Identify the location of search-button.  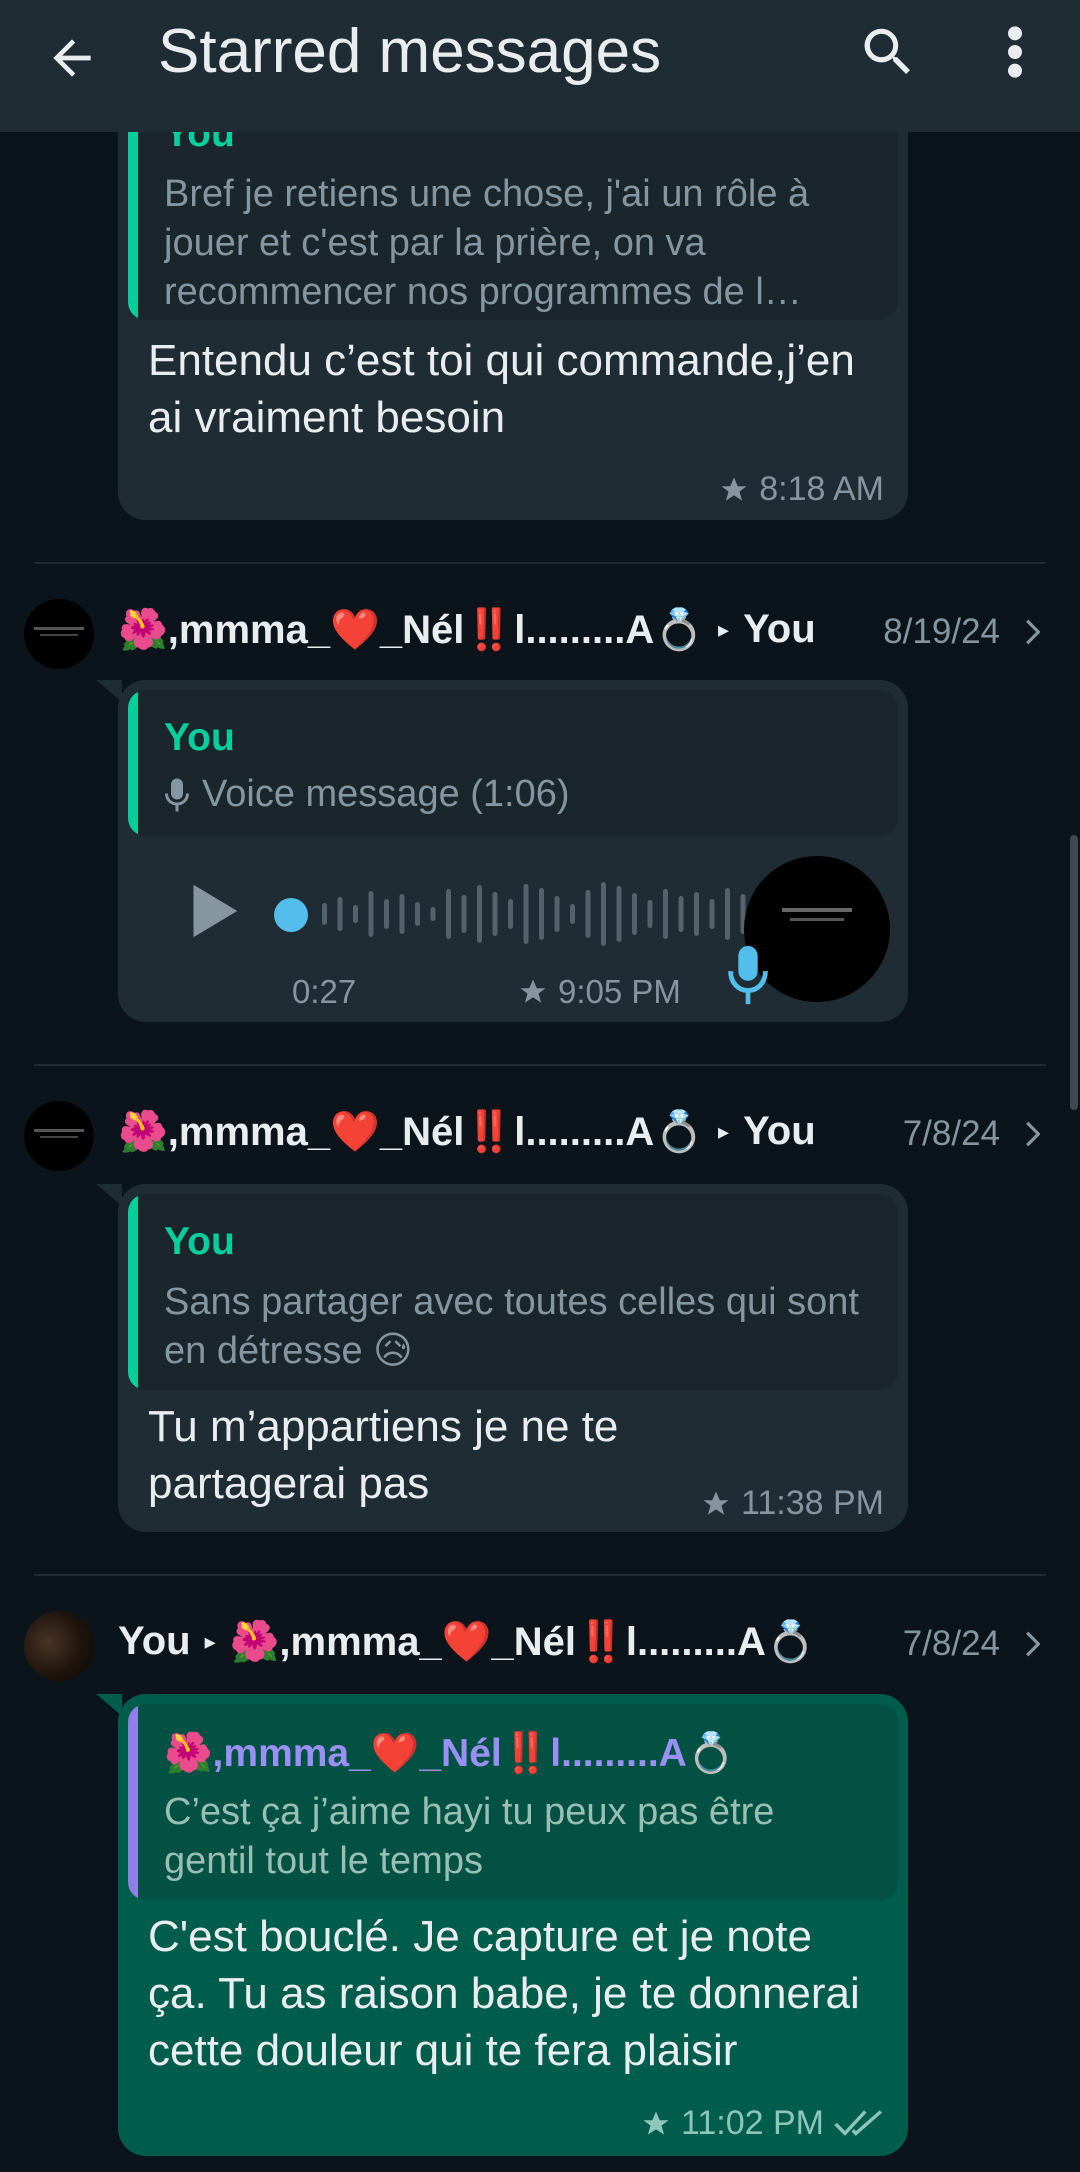
(888, 52).